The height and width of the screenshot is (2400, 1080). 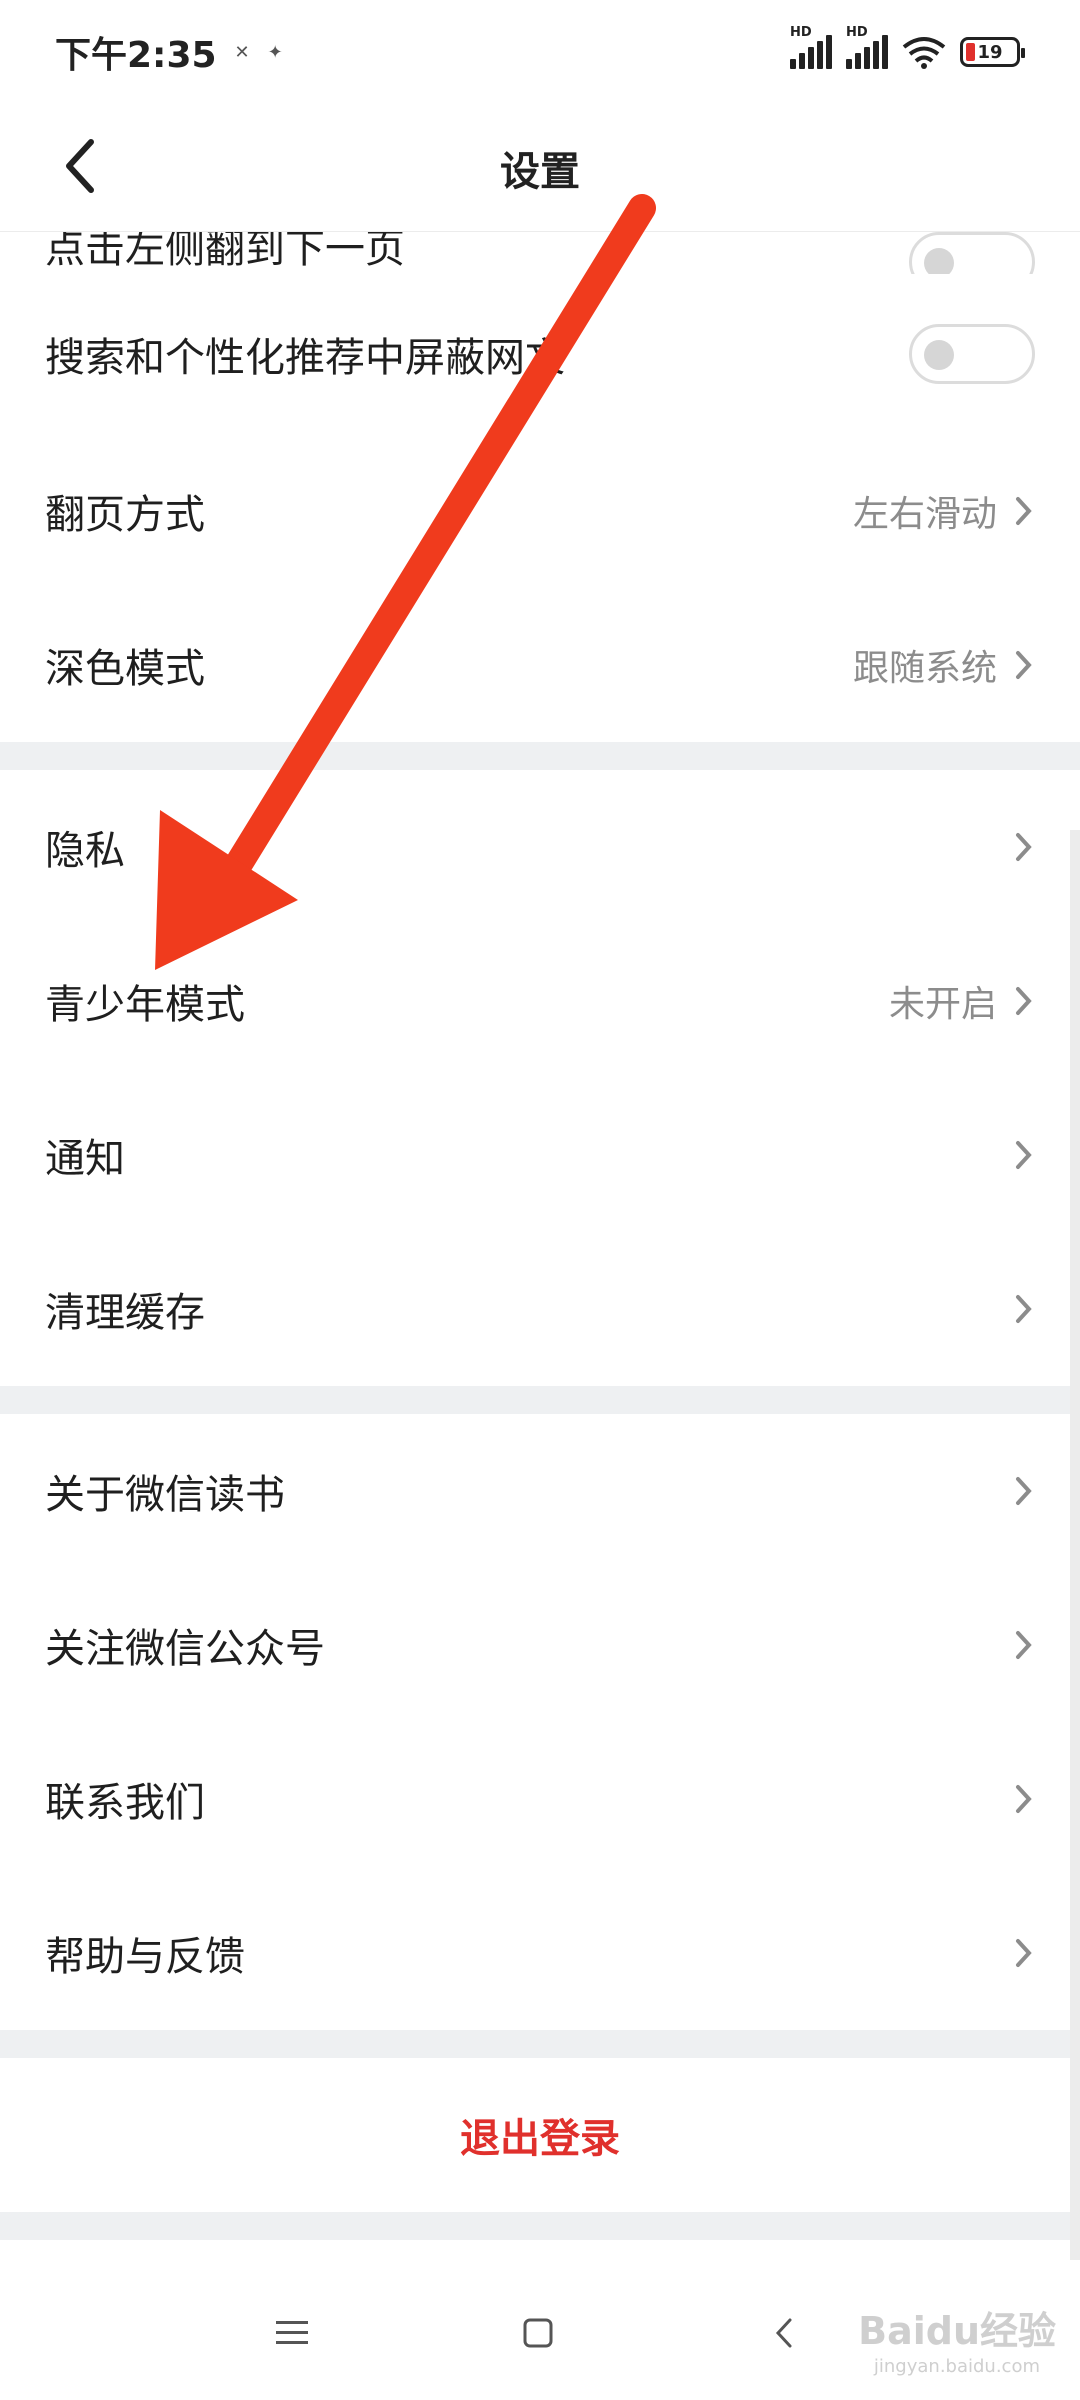 What do you see at coordinates (971, 52) in the screenshot?
I see `battery-level` at bounding box center [971, 52].